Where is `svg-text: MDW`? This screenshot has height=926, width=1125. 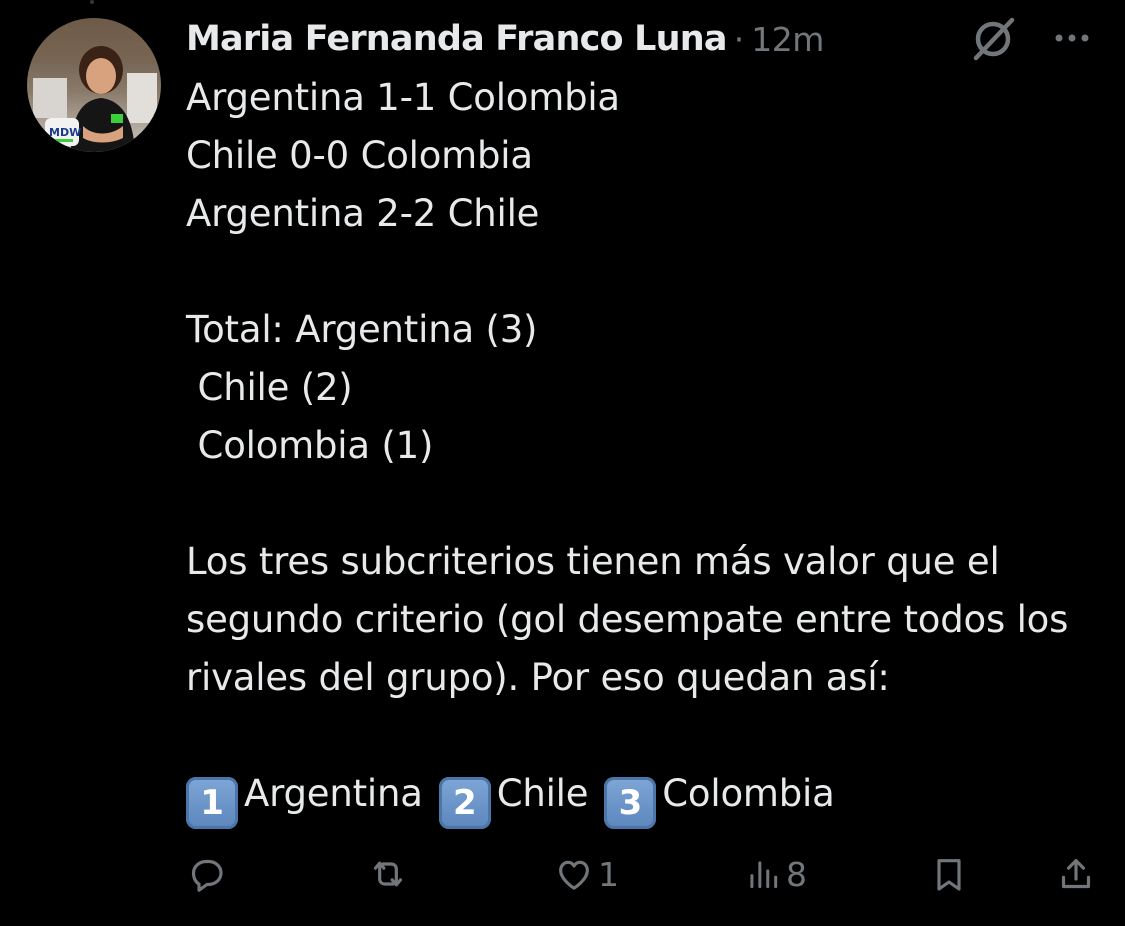 svg-text: MDW is located at coordinates (65, 132).